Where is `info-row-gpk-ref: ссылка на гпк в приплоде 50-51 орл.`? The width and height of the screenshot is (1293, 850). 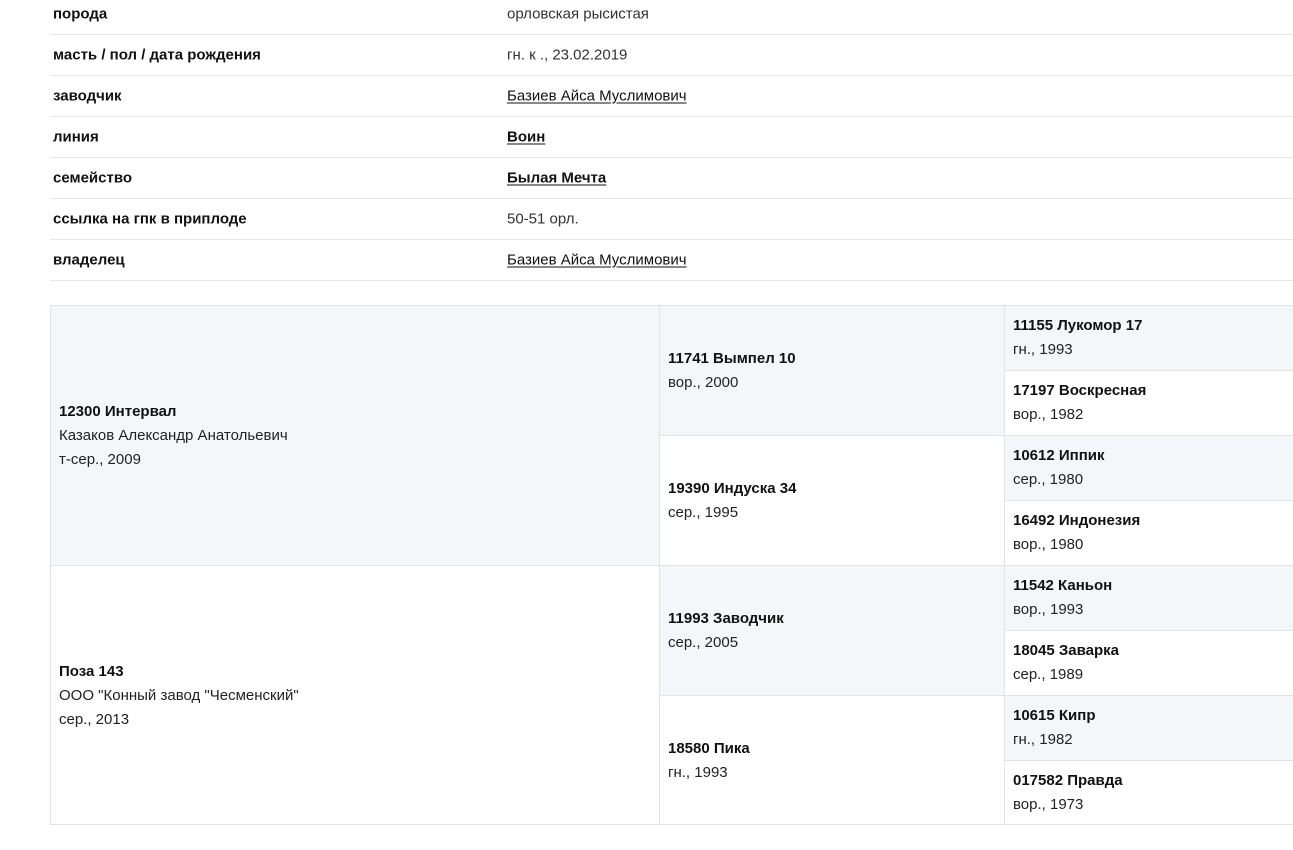 info-row-gpk-ref: ссылка на гпк в приплоде 50-51 орл. is located at coordinates (671, 219).